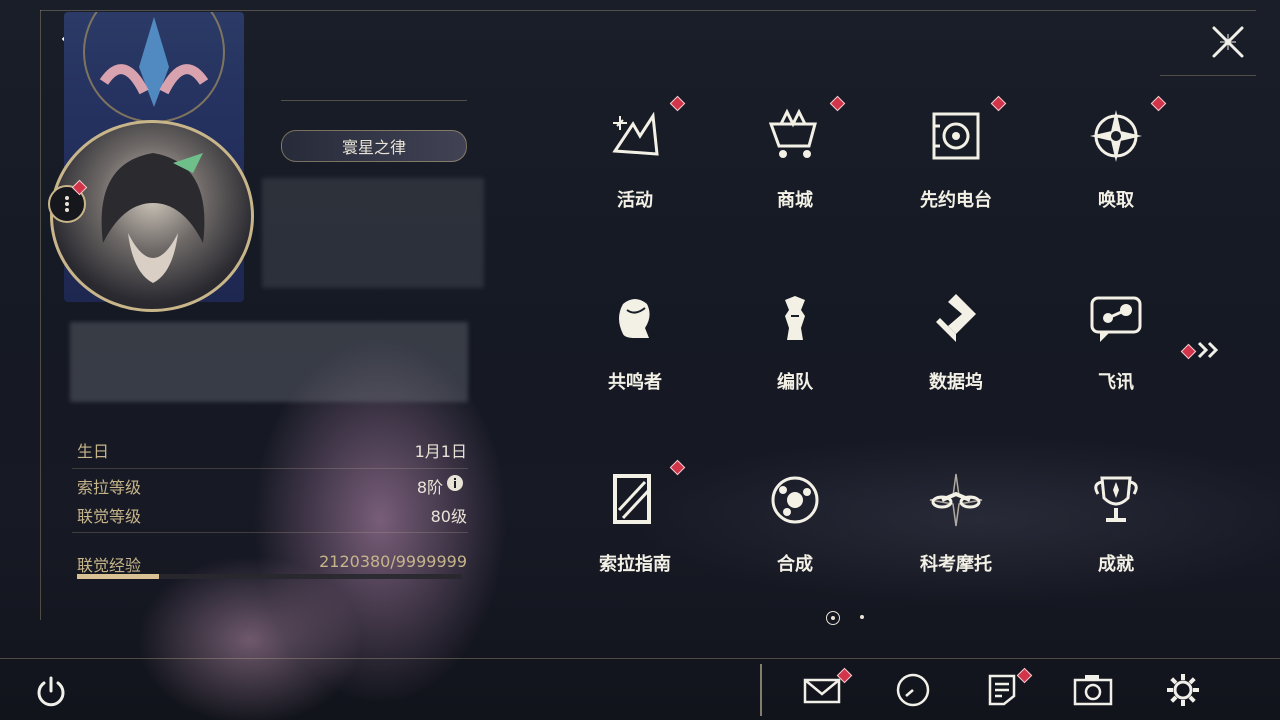 The image size is (1280, 720). Describe the element at coordinates (1116, 318) in the screenshot. I see `message-icon` at that location.